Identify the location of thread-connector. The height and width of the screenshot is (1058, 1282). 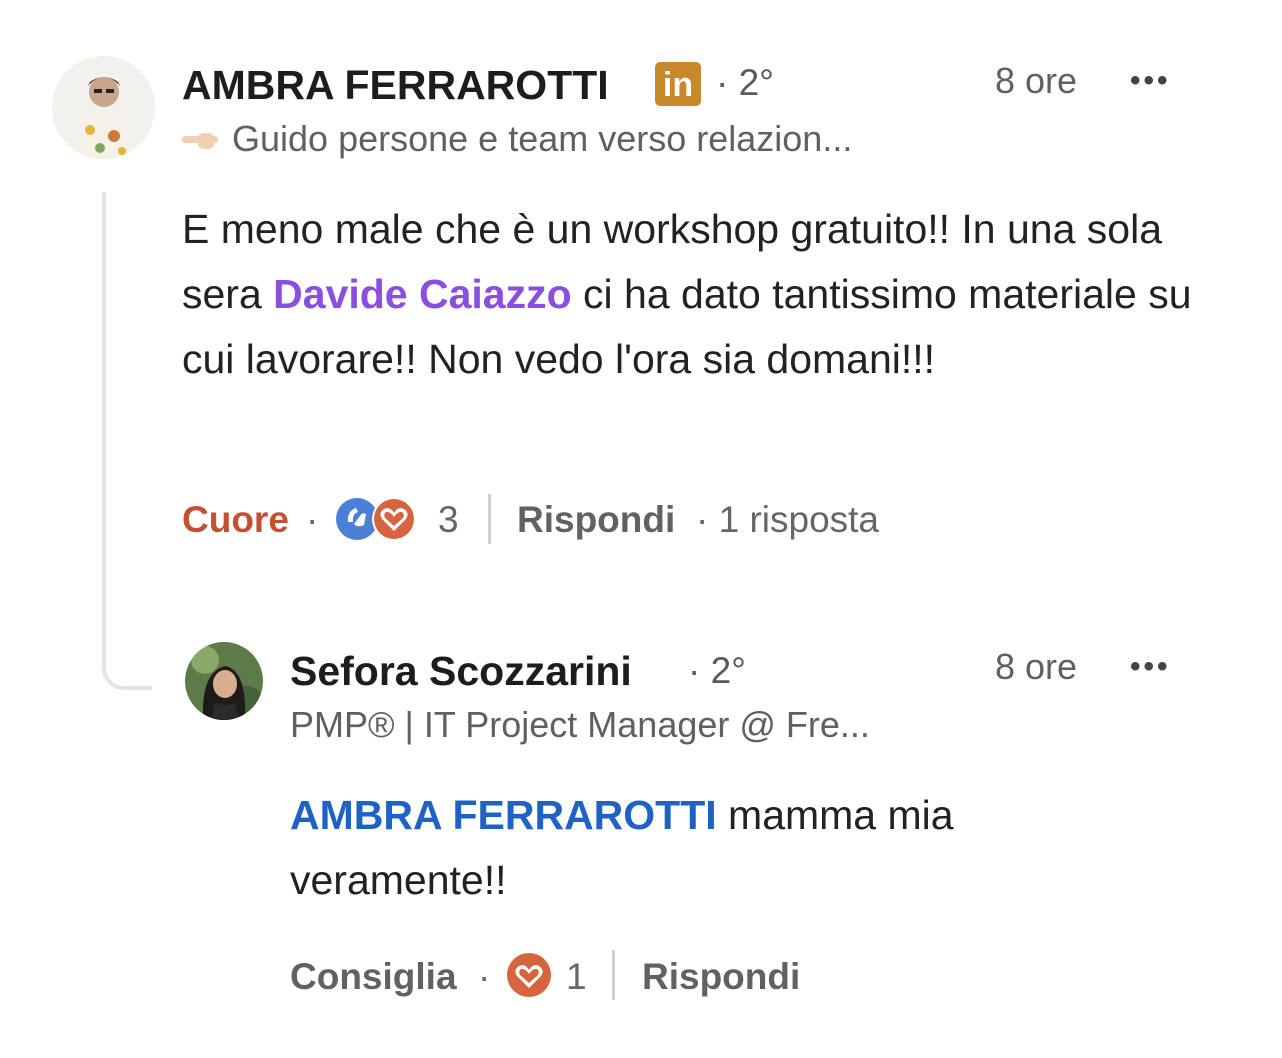
(127, 441).